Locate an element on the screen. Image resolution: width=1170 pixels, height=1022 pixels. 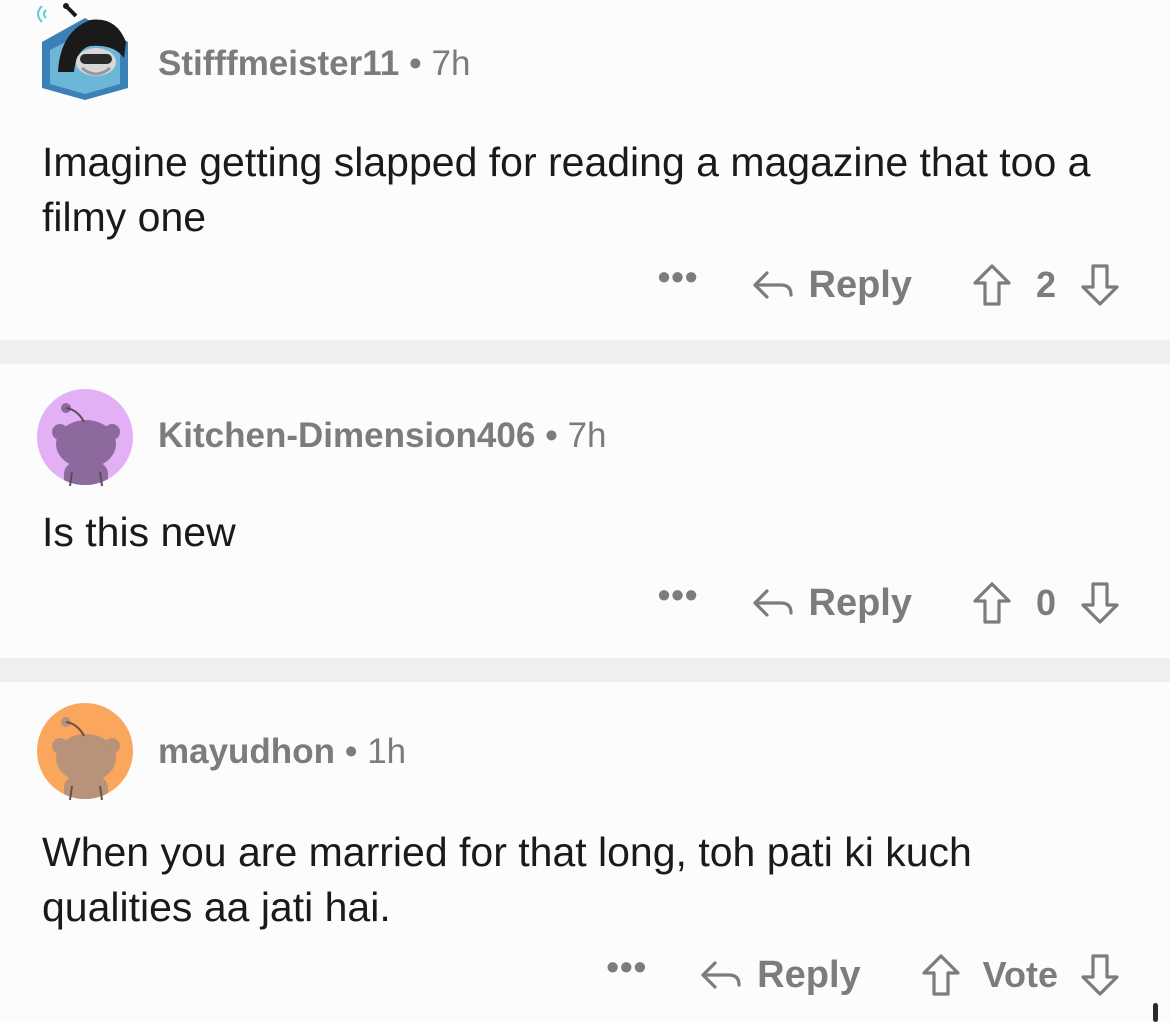
scroll-indicator is located at coordinates (1155, 1012).